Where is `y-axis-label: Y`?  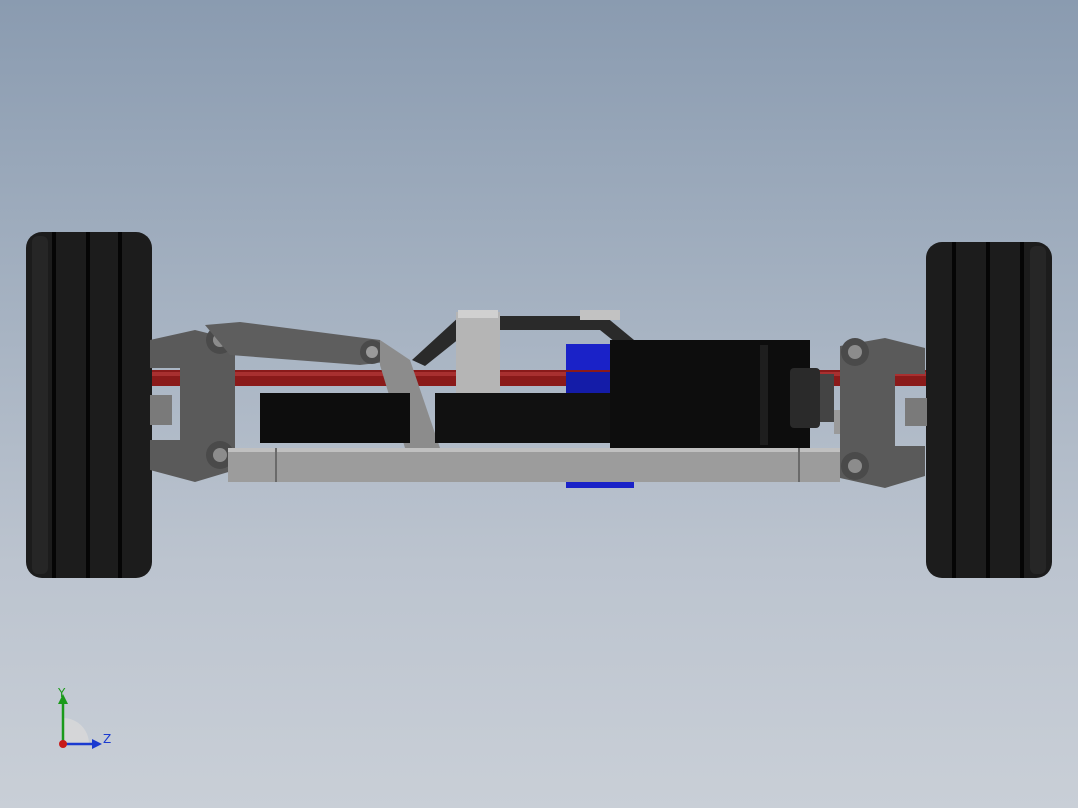
y-axis-label: Y is located at coordinates (62, 693).